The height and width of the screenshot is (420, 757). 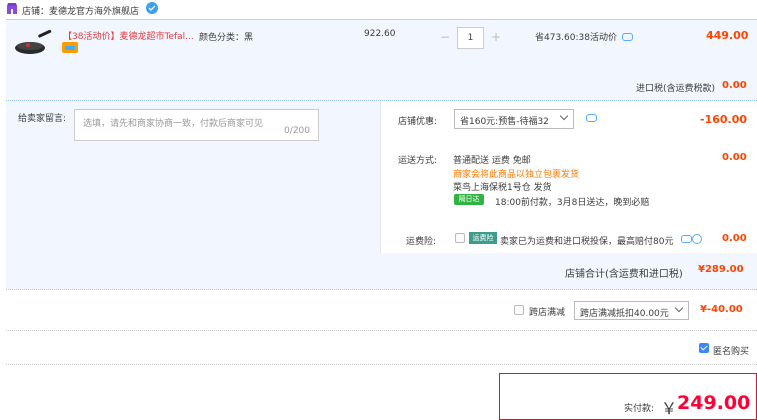 I want to click on seller-message-textarea: 选填，请先和商家协商一致，付款后商家可见 0/200, so click(x=196, y=125).